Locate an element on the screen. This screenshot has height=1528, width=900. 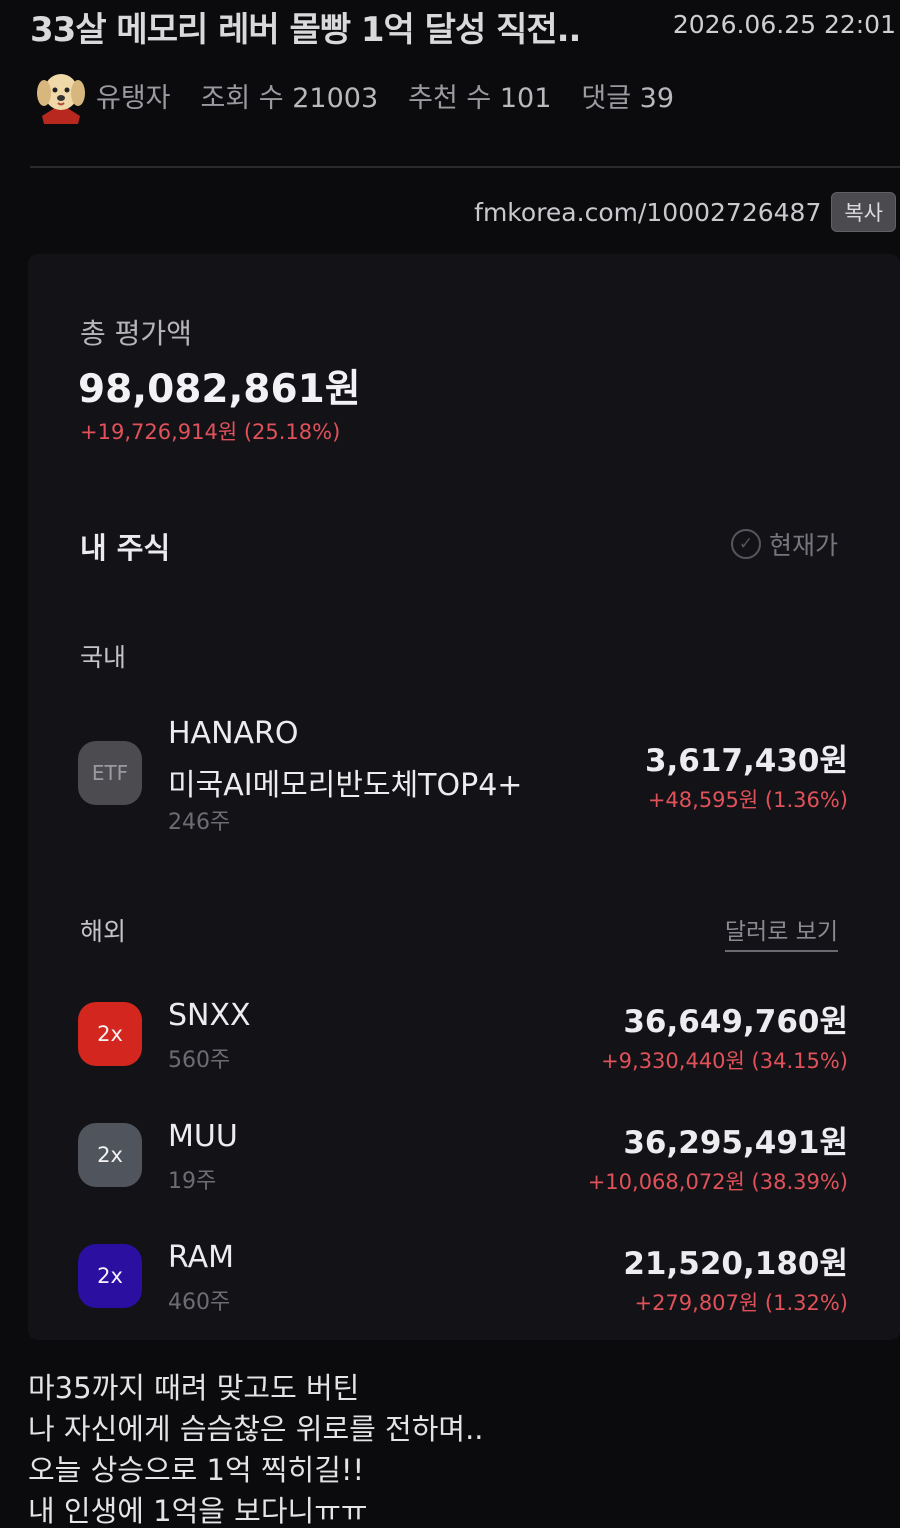
total-value: 98,082,861원 is located at coordinates (219, 389).